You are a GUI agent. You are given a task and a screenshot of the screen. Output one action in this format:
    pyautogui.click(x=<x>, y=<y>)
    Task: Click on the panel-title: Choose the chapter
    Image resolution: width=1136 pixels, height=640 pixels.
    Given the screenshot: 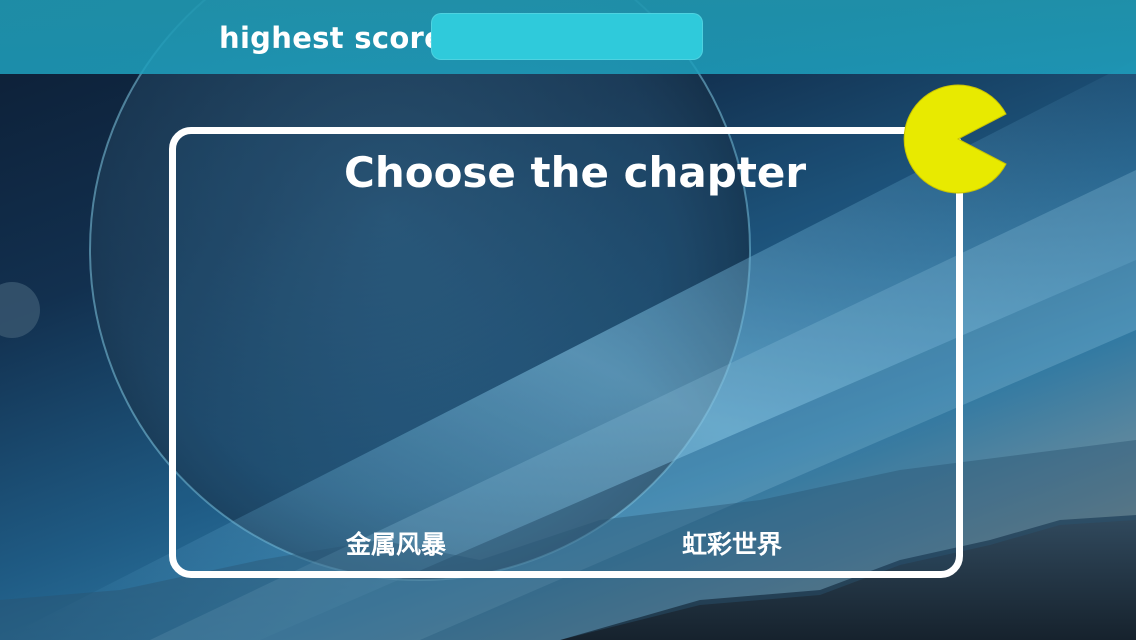 What is the action you would take?
    pyautogui.click(x=600, y=173)
    